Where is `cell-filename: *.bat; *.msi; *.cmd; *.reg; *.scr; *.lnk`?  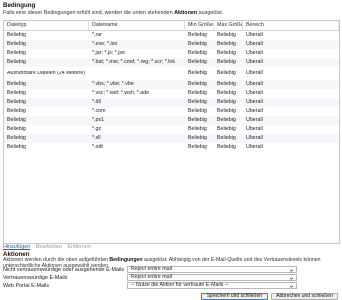 cell-filename: *.bat; *.msi; *.cmd; *.reg; *.scr; *.lnk is located at coordinates (134, 62).